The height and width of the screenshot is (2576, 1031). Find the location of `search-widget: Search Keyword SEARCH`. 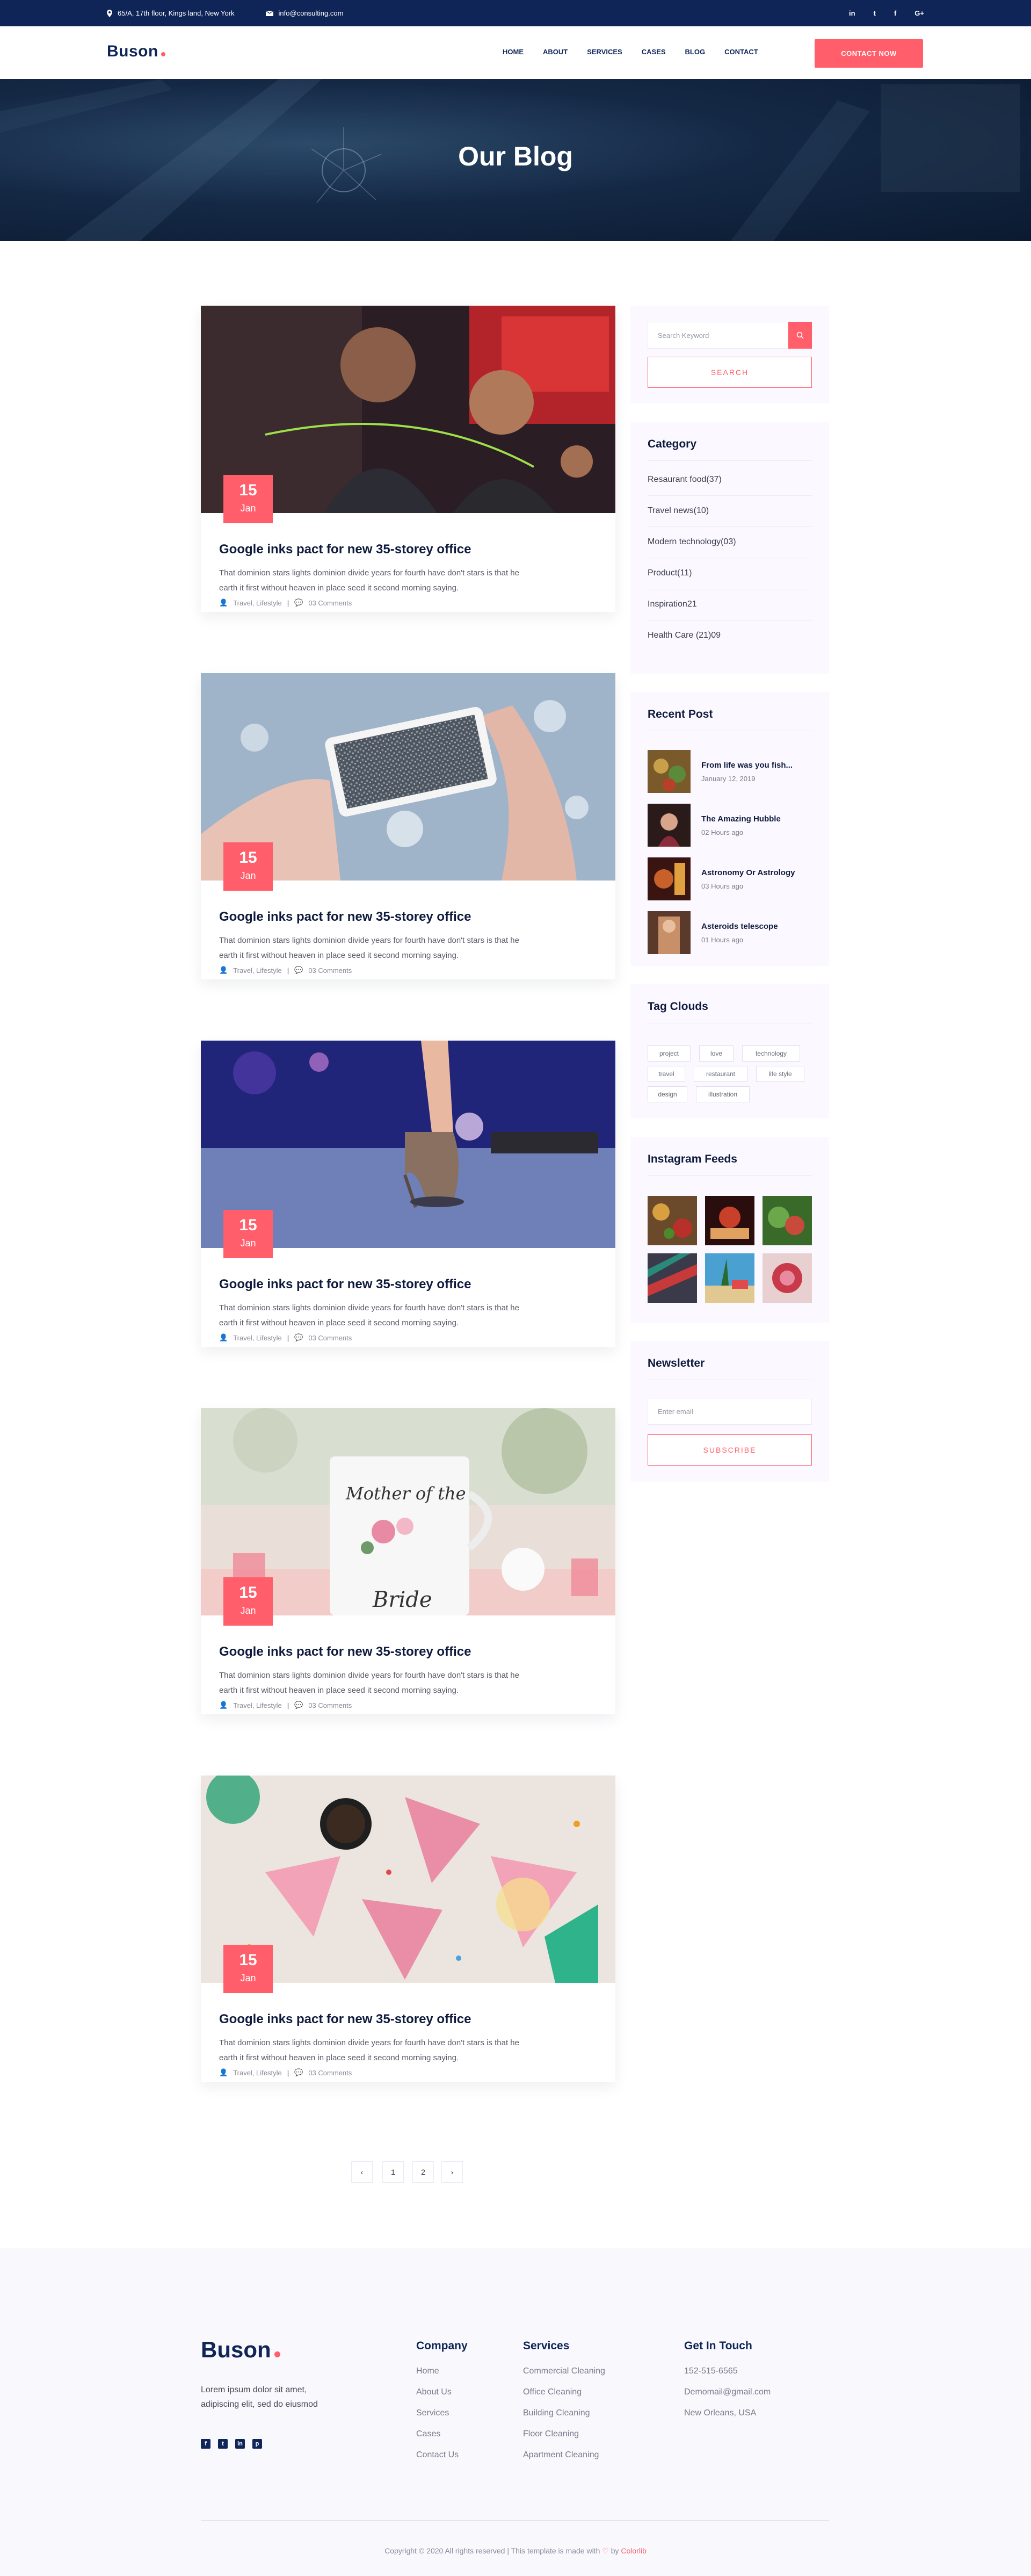

search-widget: Search Keyword SEARCH is located at coordinates (729, 355).